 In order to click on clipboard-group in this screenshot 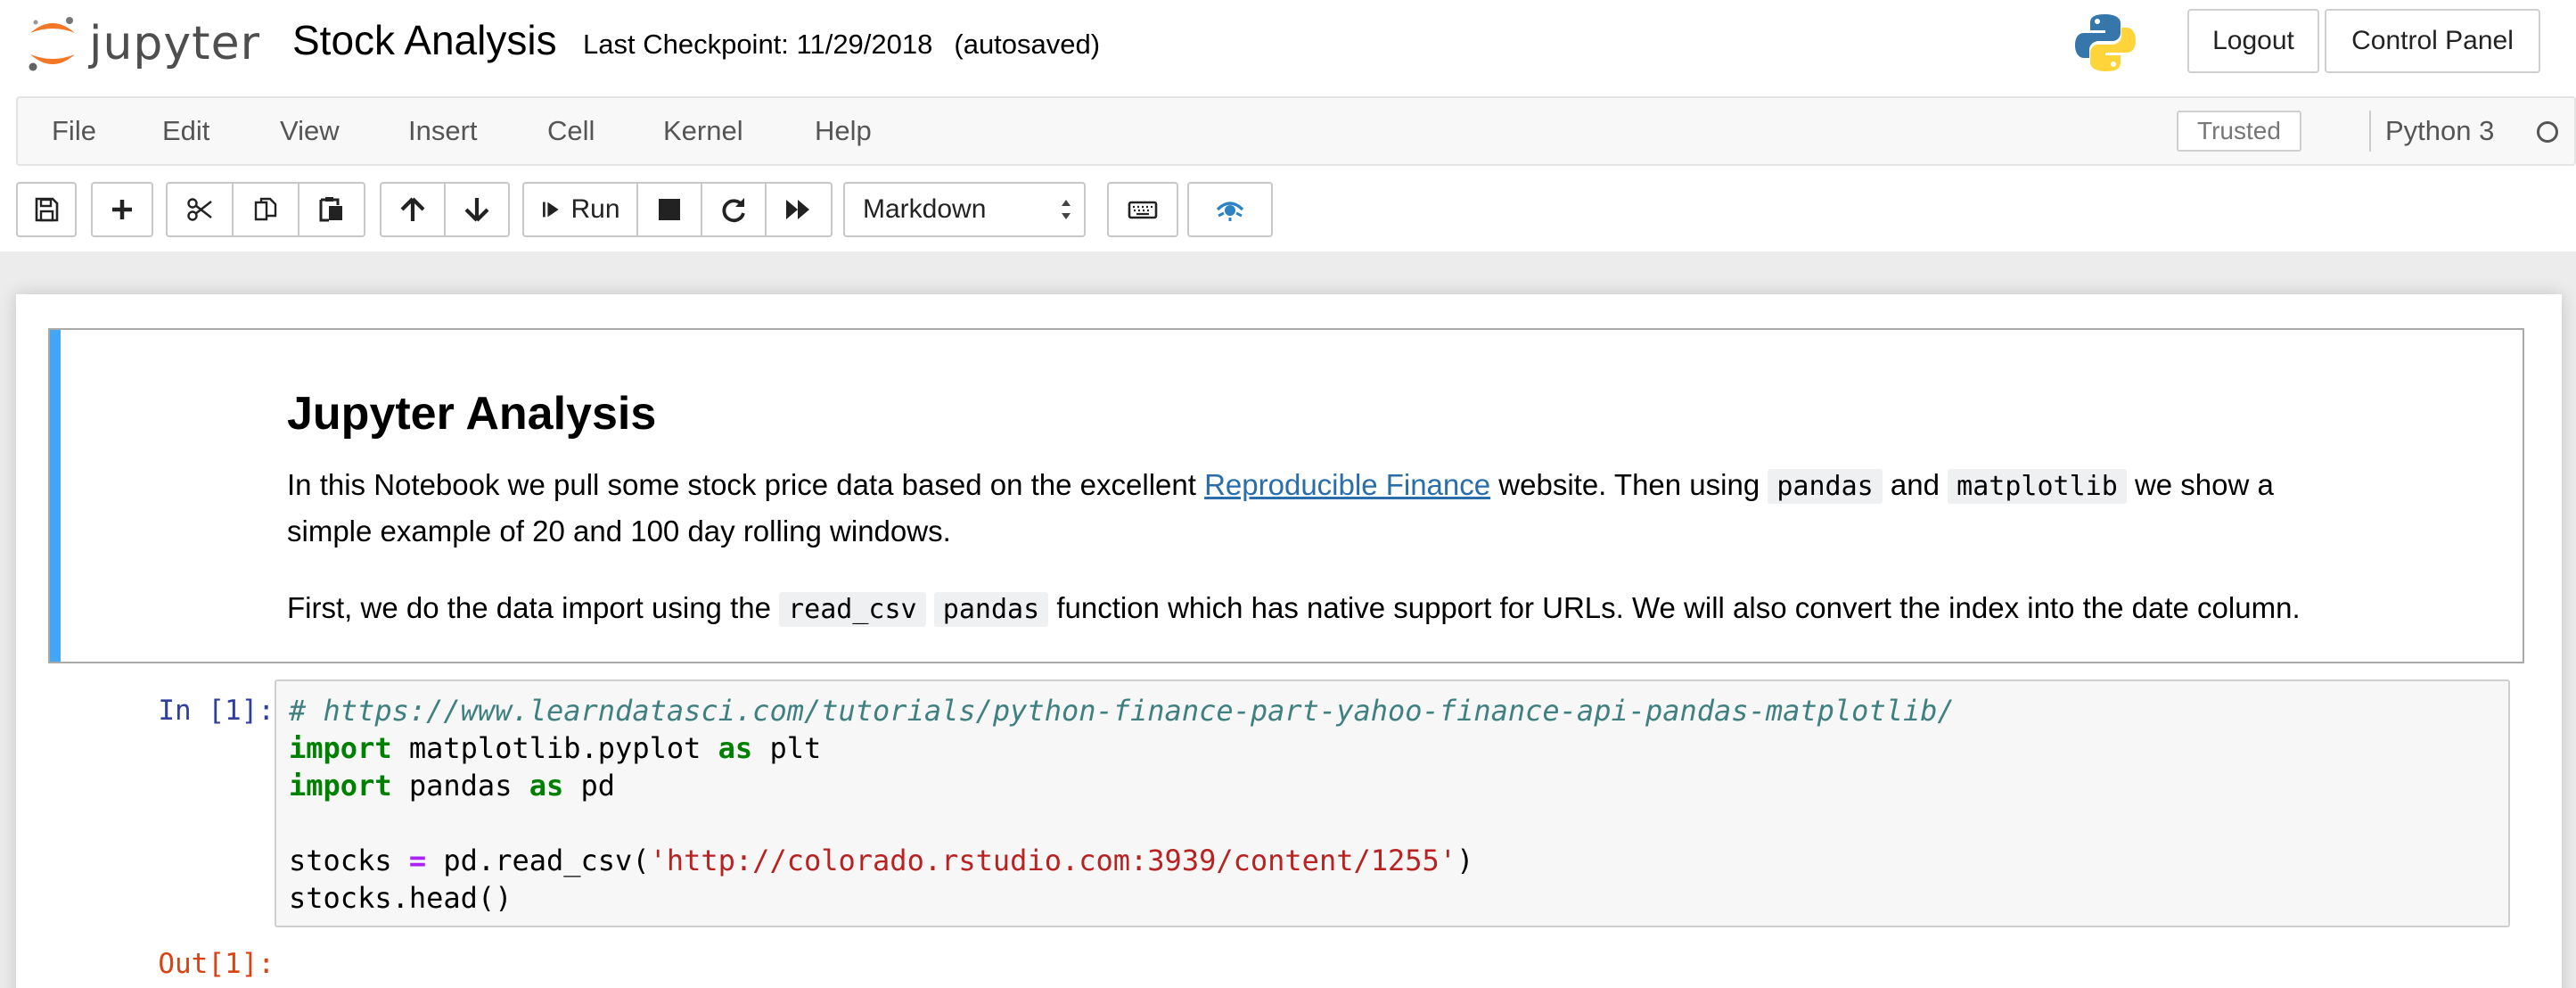, I will do `click(266, 209)`.